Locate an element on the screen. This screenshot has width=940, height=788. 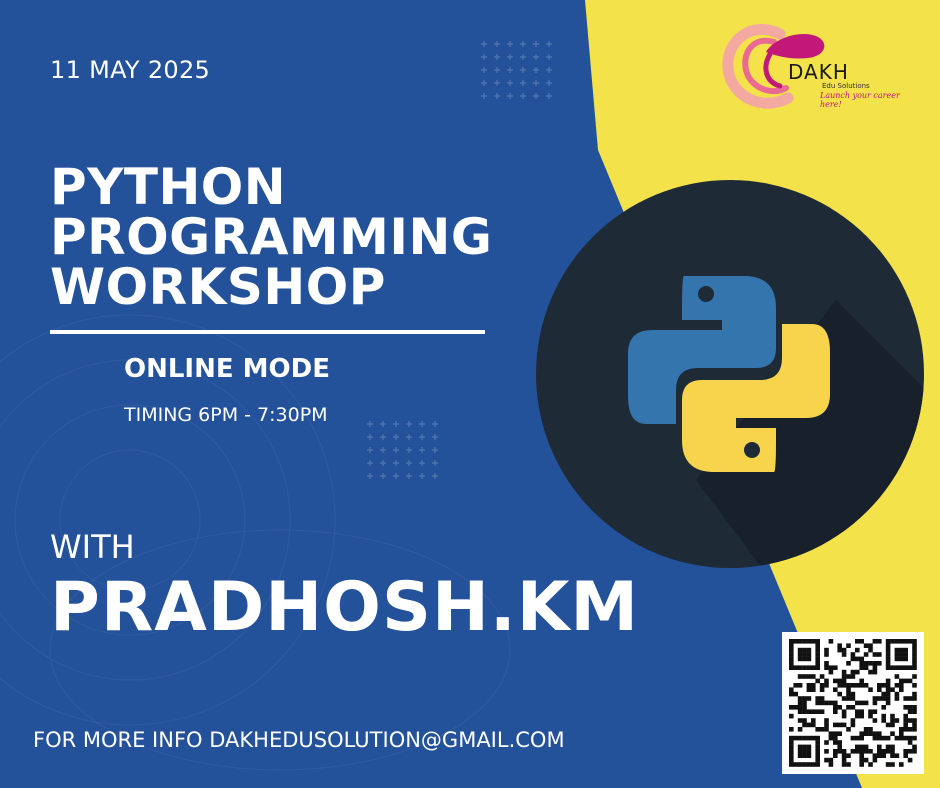
title-line: PYTHON is located at coordinates (168, 187).